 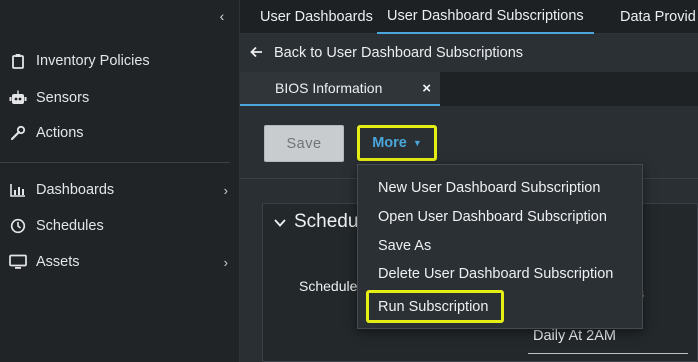 What do you see at coordinates (120, 226) in the screenshot?
I see `sidebar-item-schedules: Schedules` at bounding box center [120, 226].